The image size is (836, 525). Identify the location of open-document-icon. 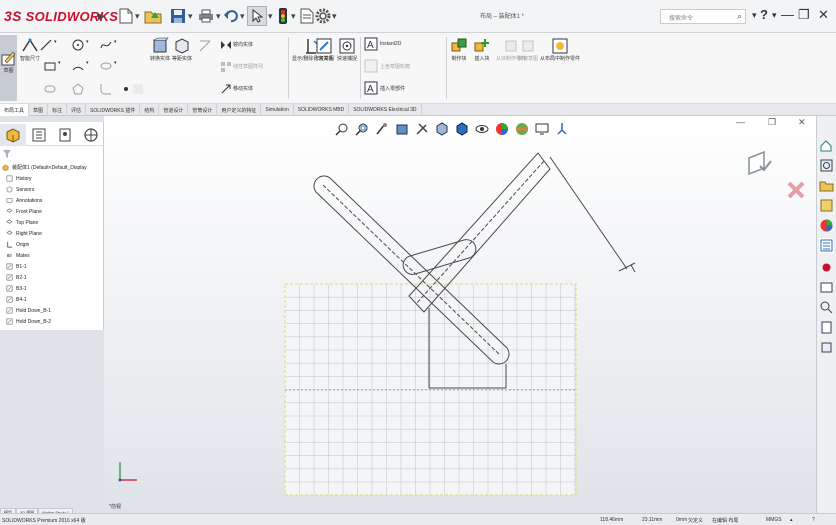
(153, 16).